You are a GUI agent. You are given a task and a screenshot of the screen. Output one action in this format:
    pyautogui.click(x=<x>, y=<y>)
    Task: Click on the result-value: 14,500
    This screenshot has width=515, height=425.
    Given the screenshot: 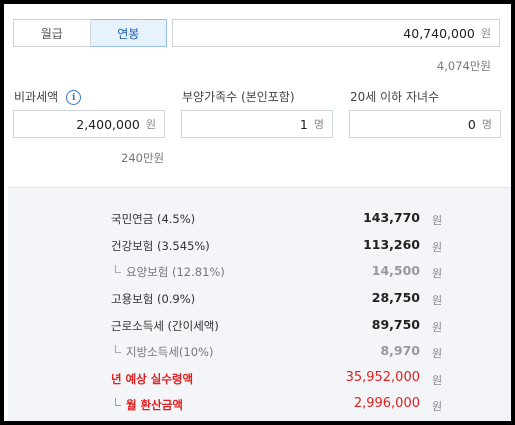 What is the action you would take?
    pyautogui.click(x=395, y=270)
    